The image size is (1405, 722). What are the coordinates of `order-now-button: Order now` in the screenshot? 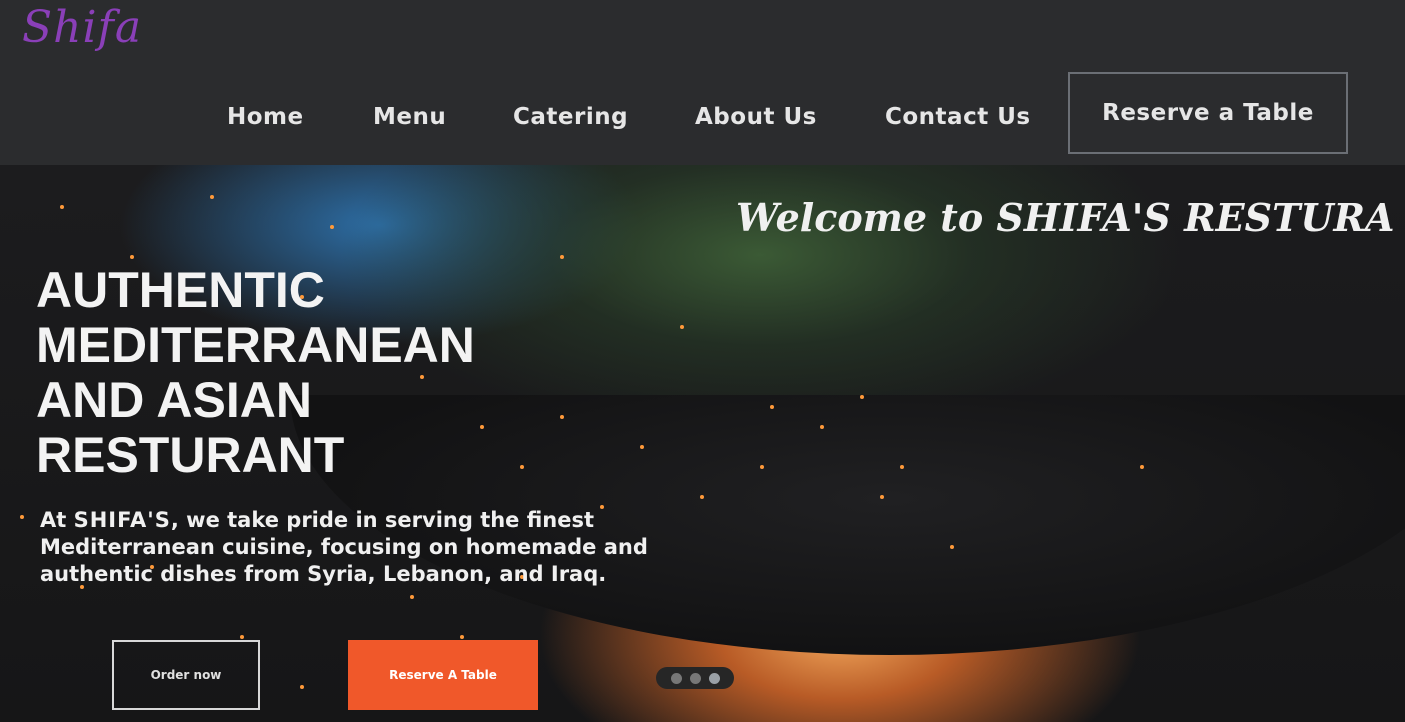 It's located at (186, 675).